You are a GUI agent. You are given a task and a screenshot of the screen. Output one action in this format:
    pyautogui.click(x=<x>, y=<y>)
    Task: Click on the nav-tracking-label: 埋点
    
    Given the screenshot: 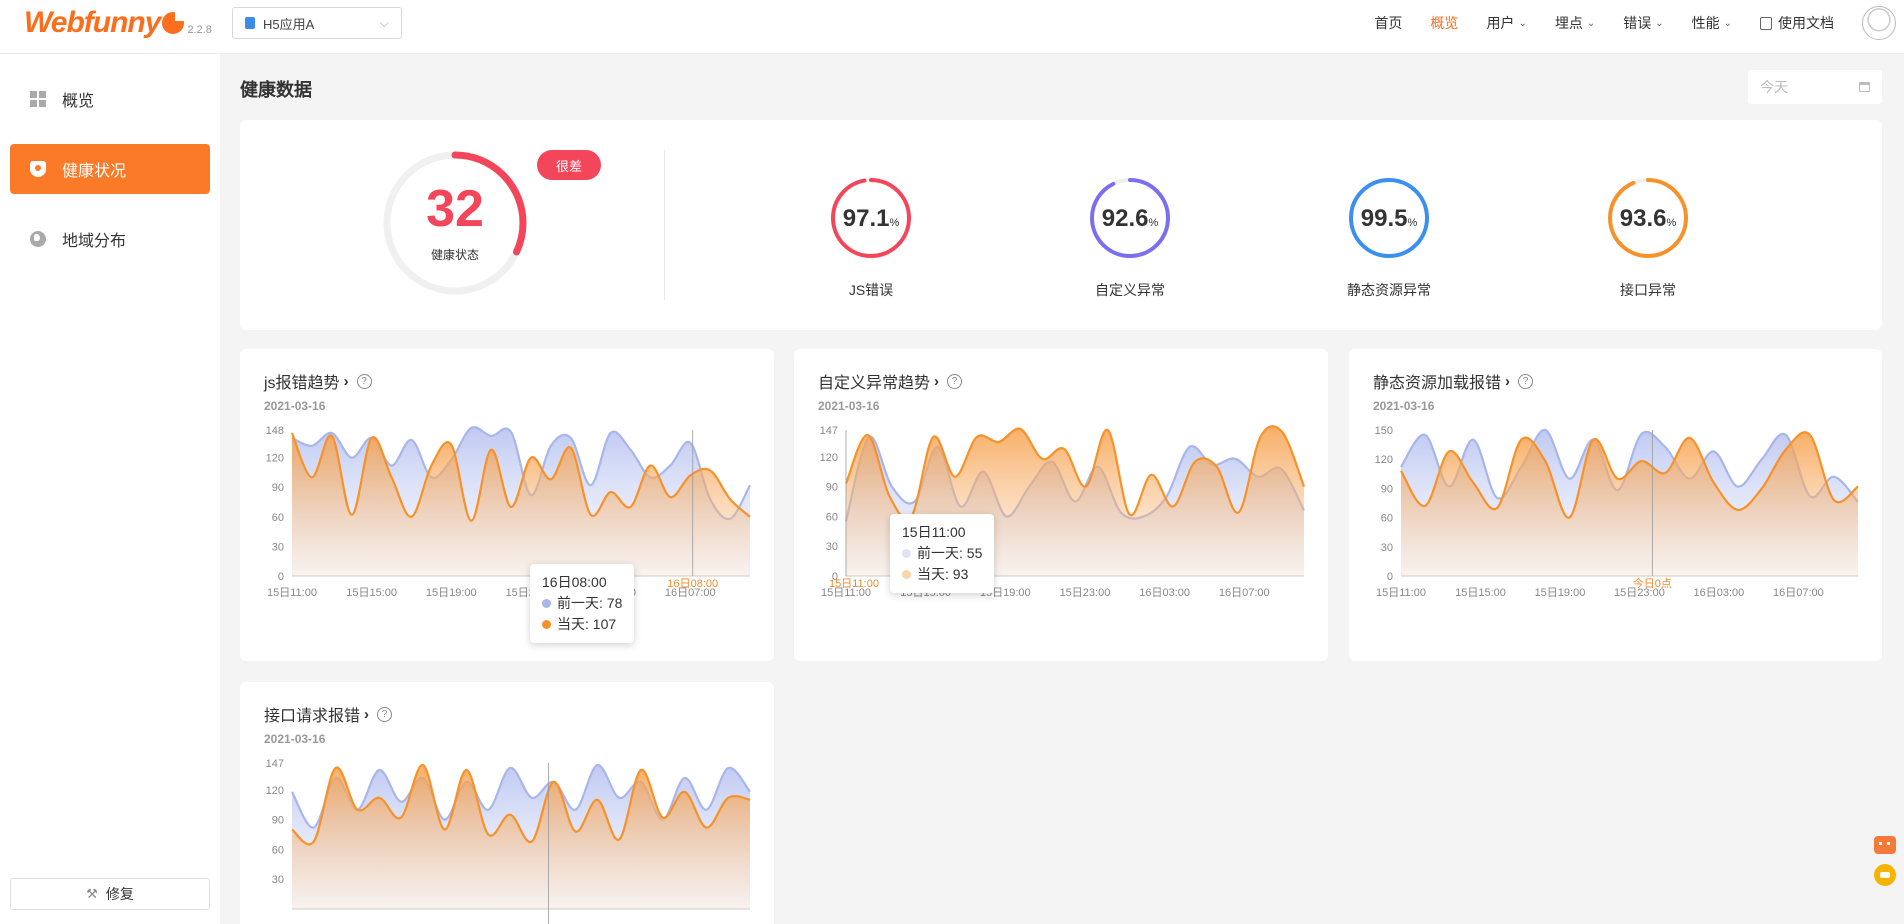 What is the action you would take?
    pyautogui.click(x=1568, y=23)
    